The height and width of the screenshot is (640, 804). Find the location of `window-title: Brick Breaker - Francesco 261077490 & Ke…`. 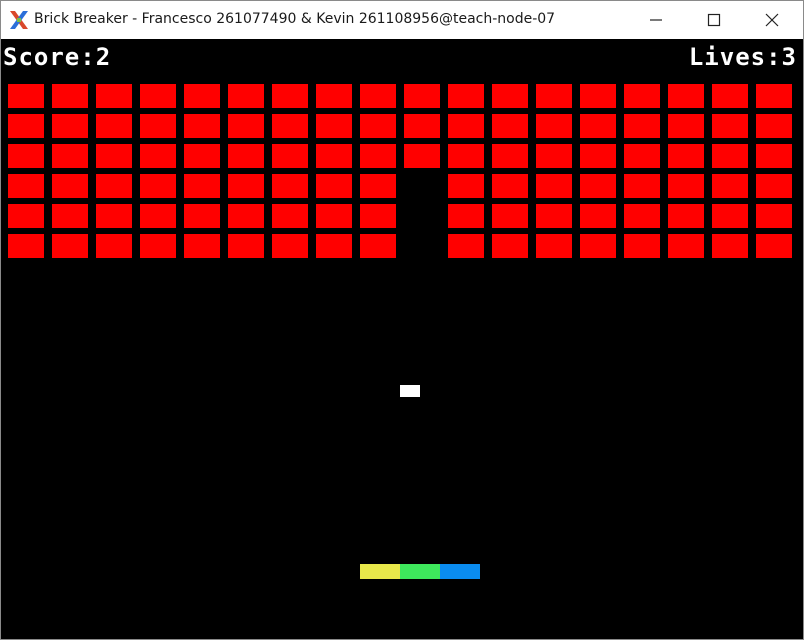

window-title: Brick Breaker - Francesco 261077490 & Ke… is located at coordinates (295, 19).